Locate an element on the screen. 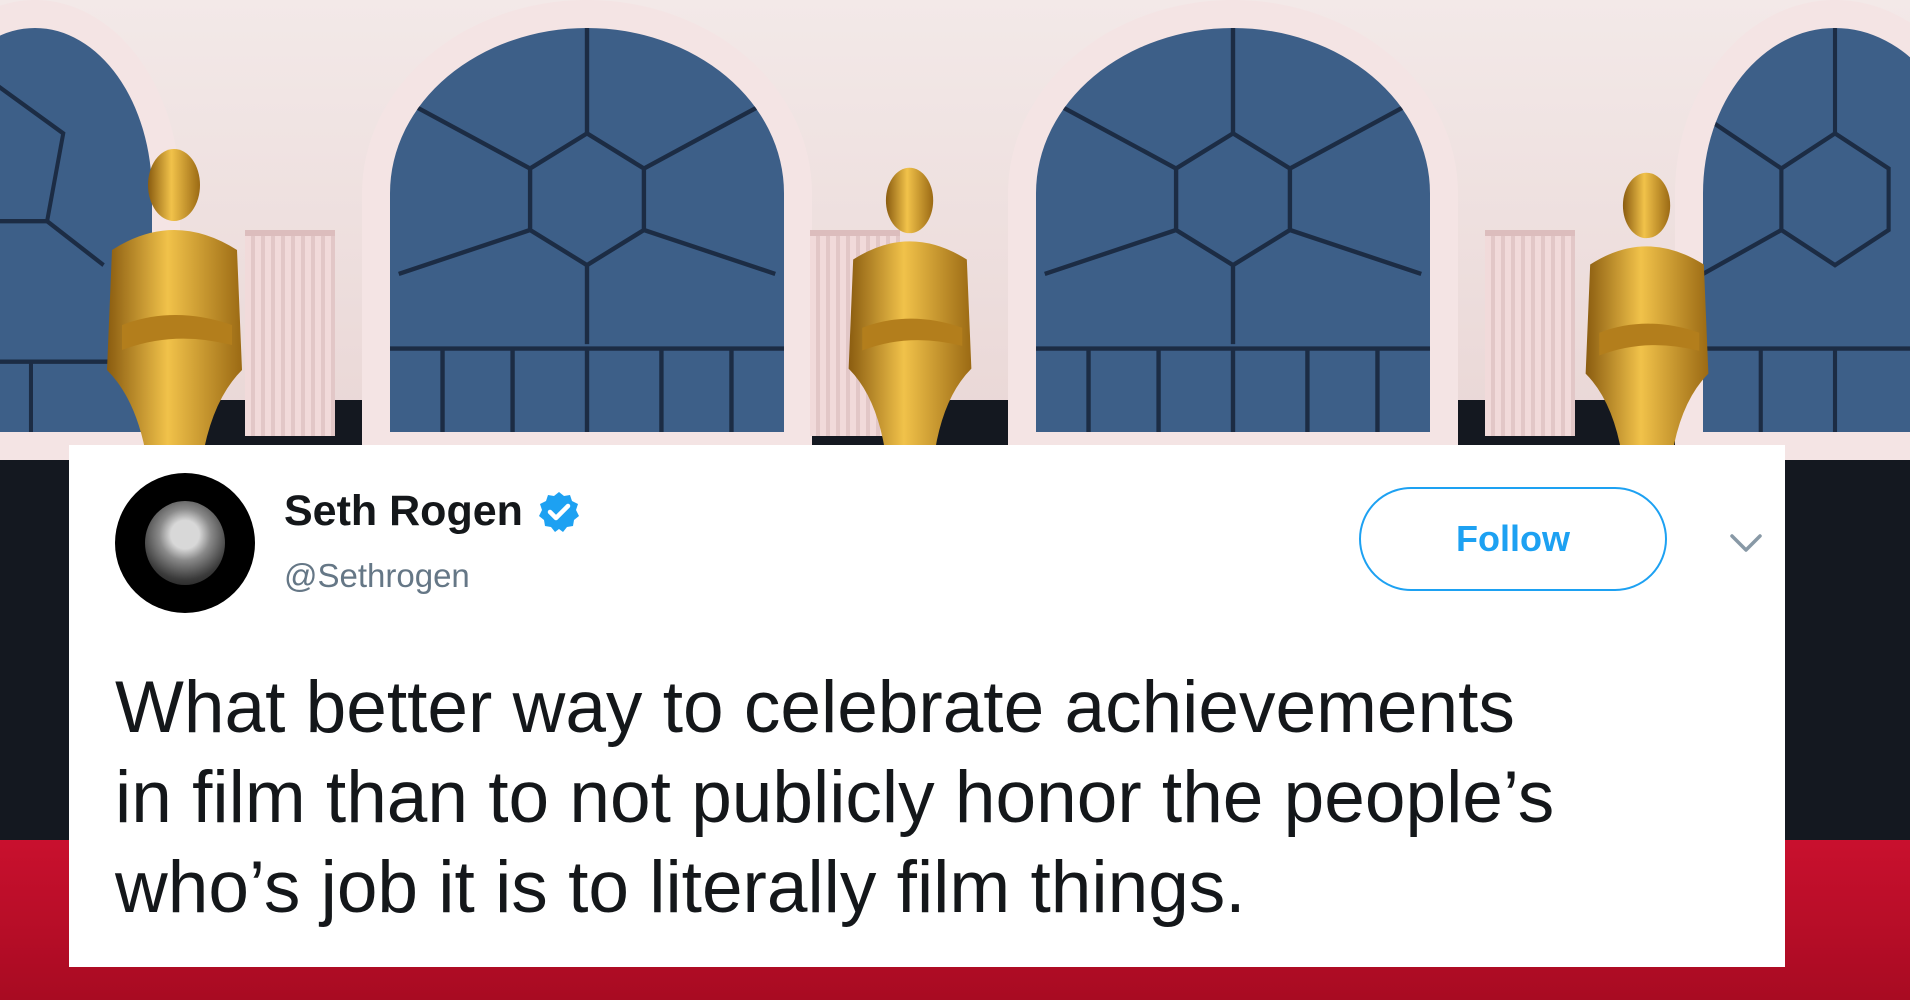  chevron-down-icon is located at coordinates (1746, 544).